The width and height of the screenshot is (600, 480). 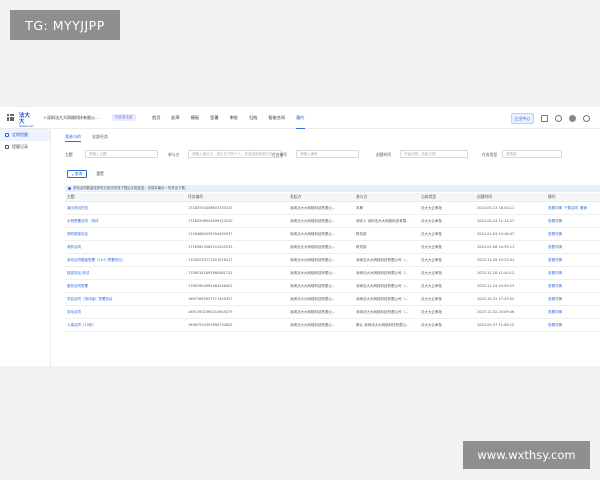 What do you see at coordinates (125, 208) in the screenshot?
I see `cell-subject: 演示测试任务` at bounding box center [125, 208].